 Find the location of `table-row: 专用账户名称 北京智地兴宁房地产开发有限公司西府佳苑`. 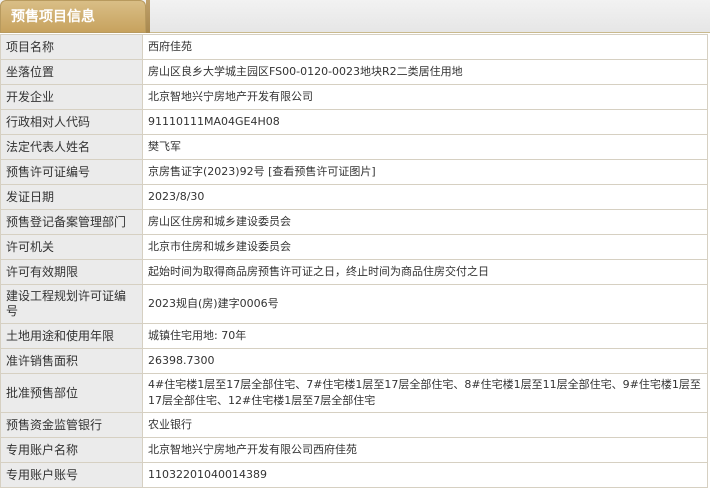

table-row: 专用账户名称 北京智地兴宁房地产开发有限公司西府佳苑 is located at coordinates (354, 450).